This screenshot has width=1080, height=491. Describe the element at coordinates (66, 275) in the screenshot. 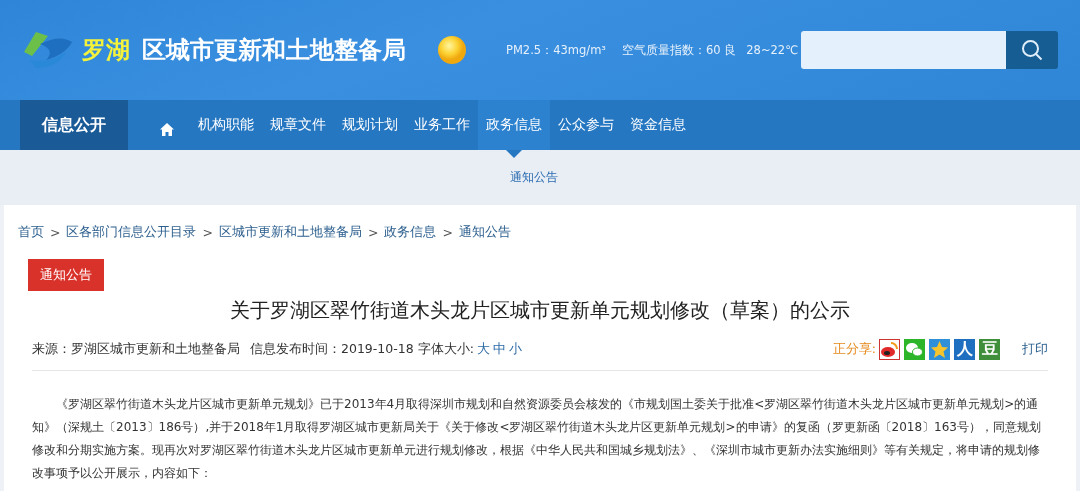

I see `category-tag: 通知公告` at that location.